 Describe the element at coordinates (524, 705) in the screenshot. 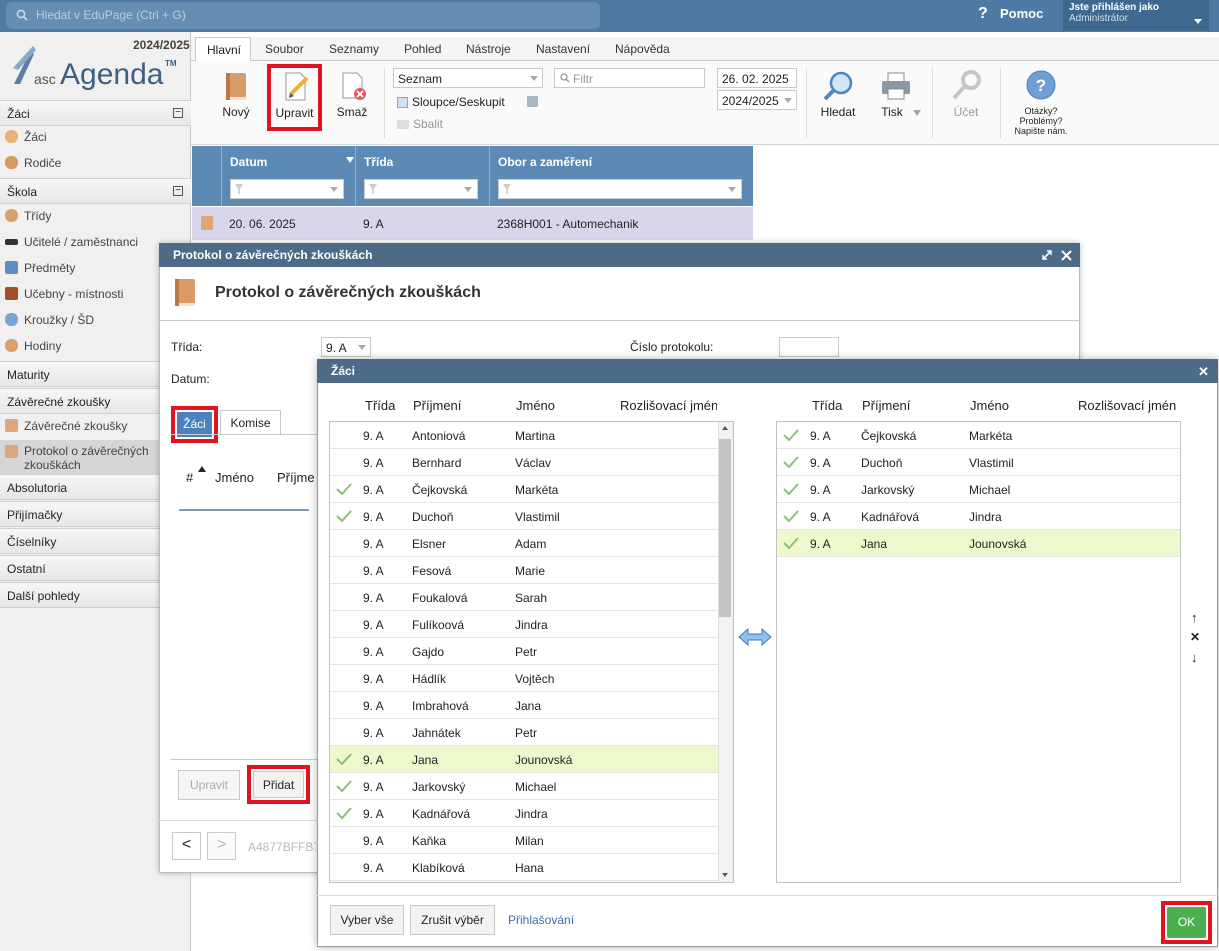

I see `student-row: 9. A Imbrahová Jana` at that location.